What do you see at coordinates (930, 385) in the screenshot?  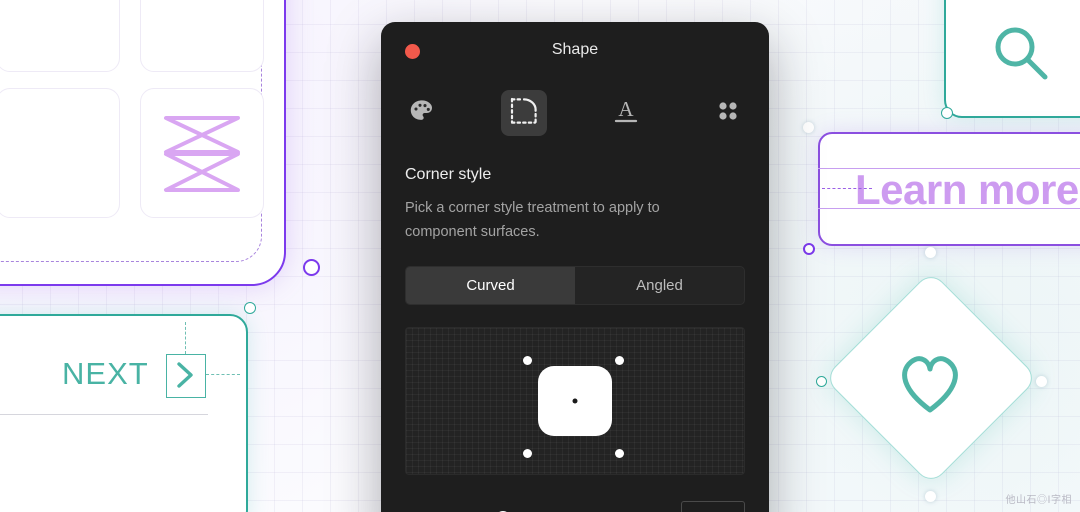 I see `heart-icon` at bounding box center [930, 385].